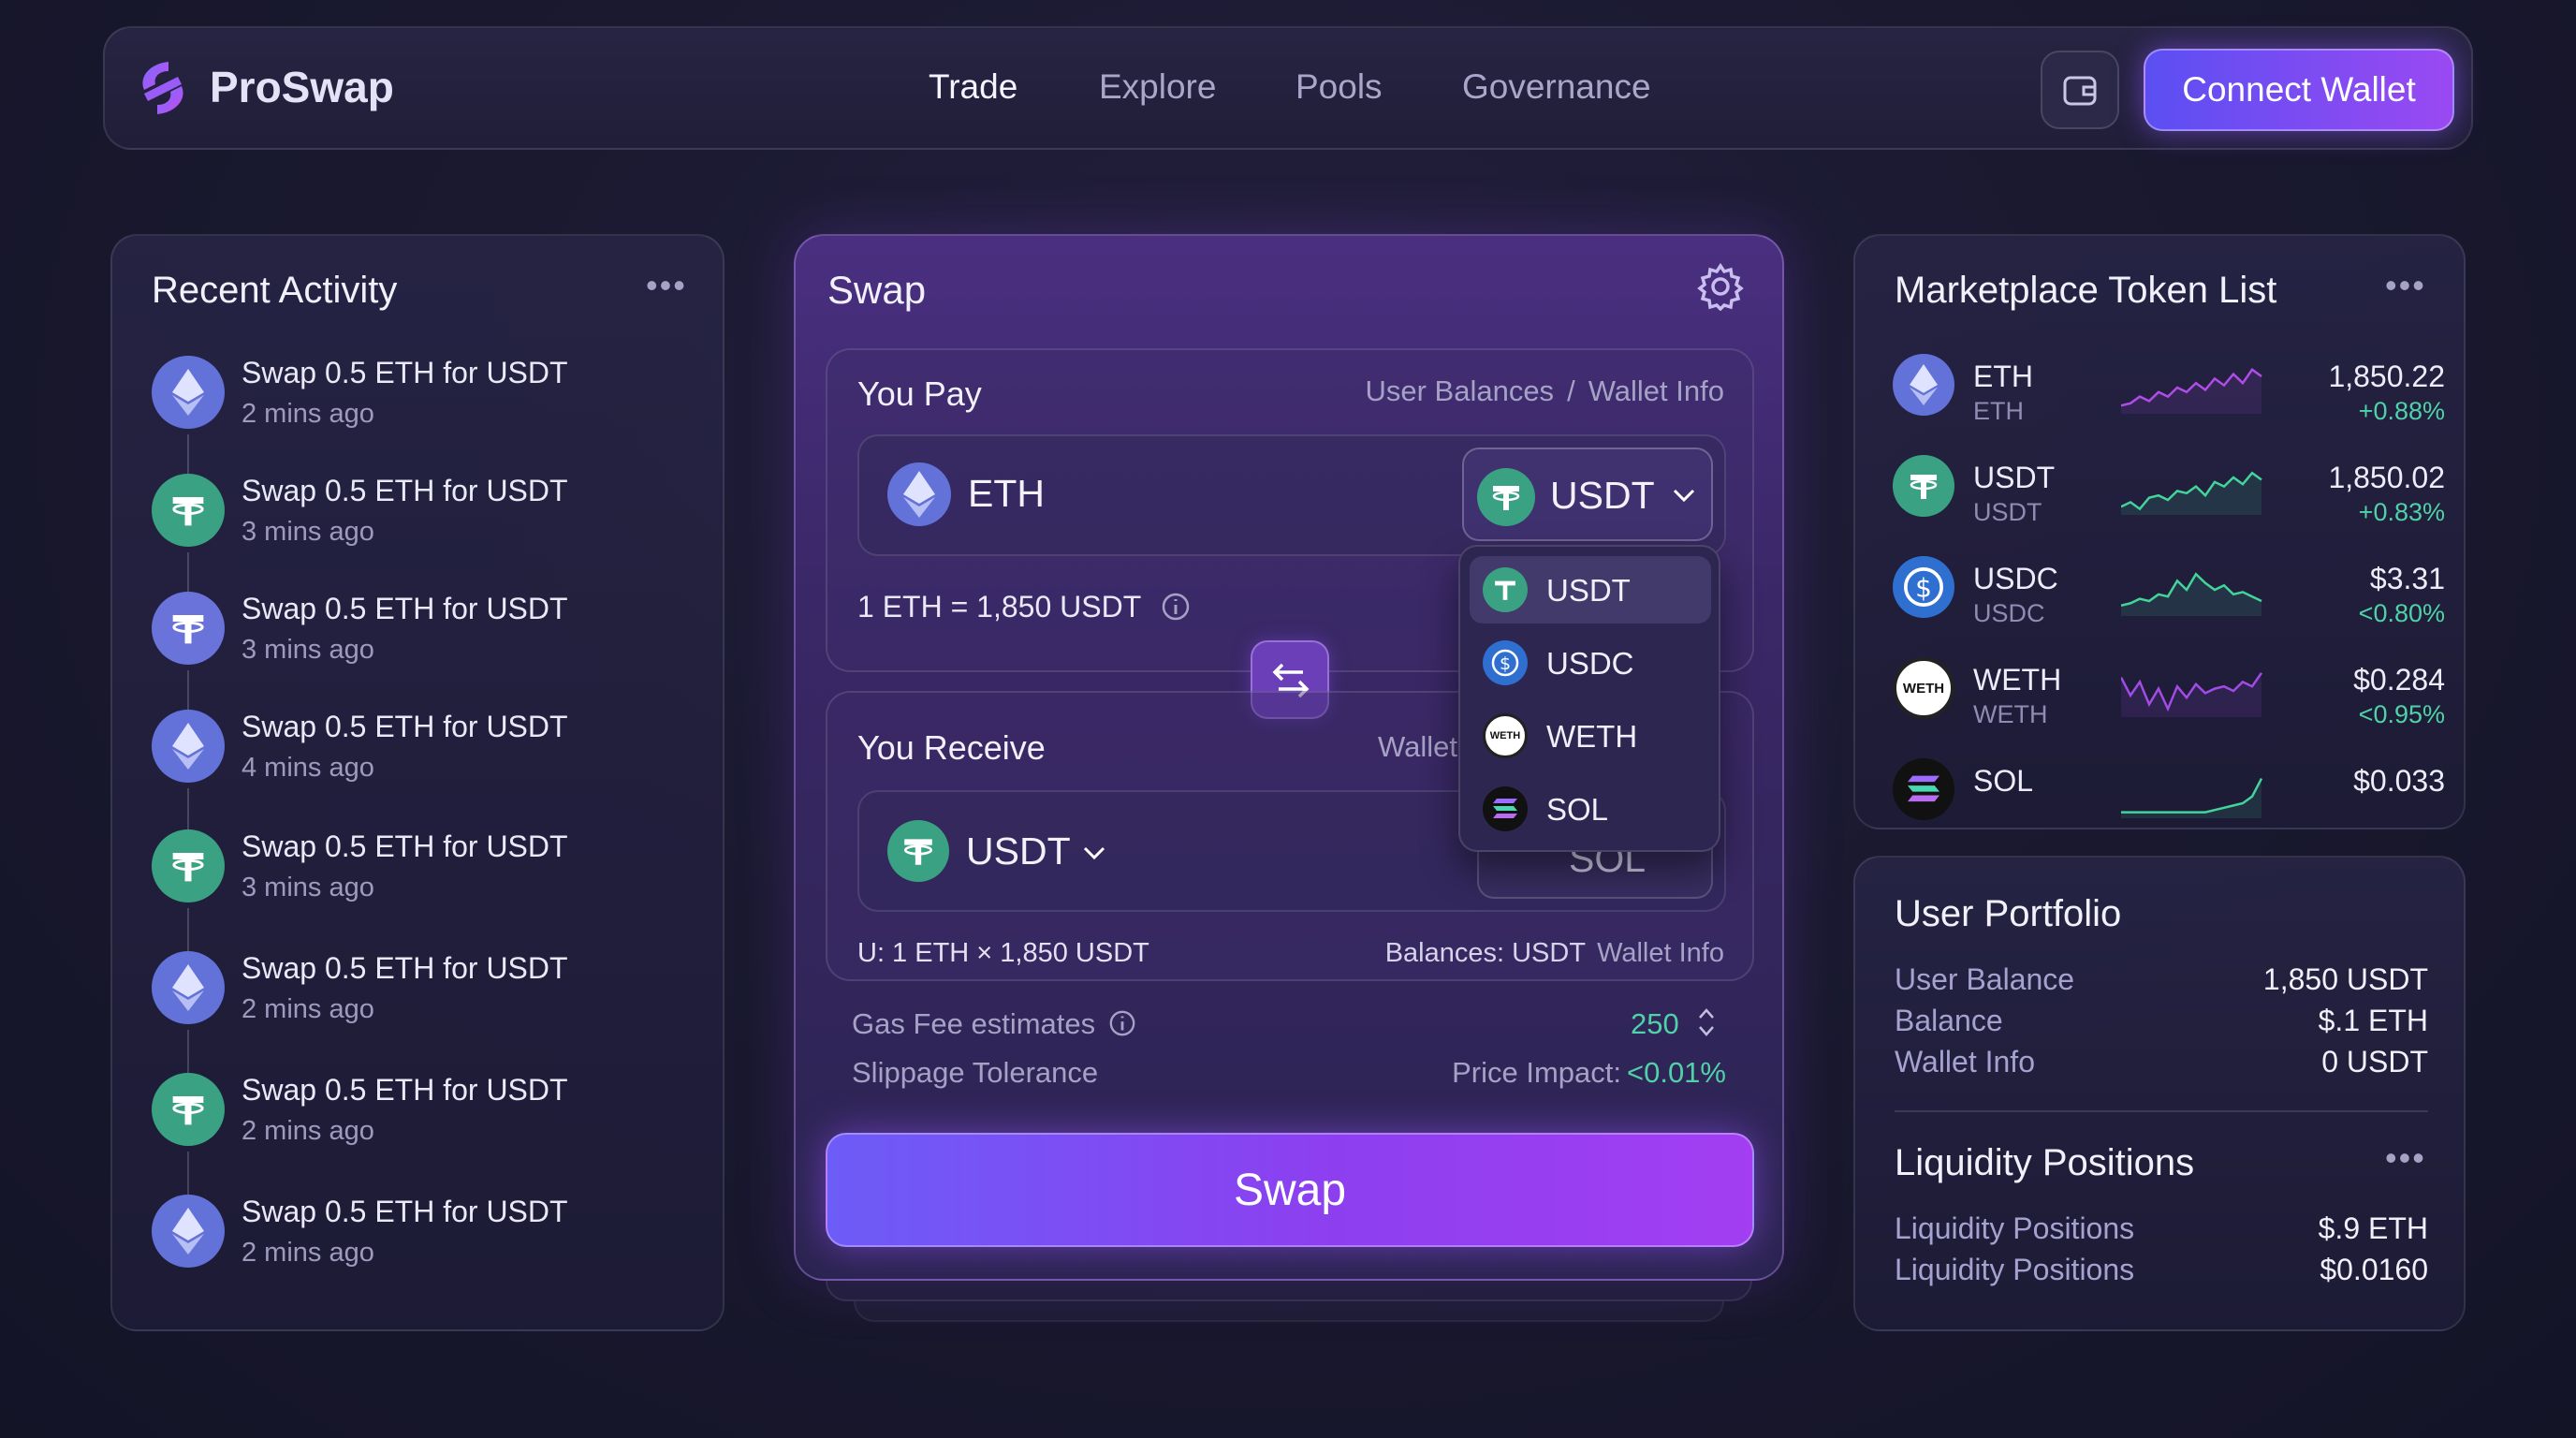 This screenshot has height=1438, width=2576. What do you see at coordinates (973, 87) in the screenshot?
I see `nav-trade: Trade` at bounding box center [973, 87].